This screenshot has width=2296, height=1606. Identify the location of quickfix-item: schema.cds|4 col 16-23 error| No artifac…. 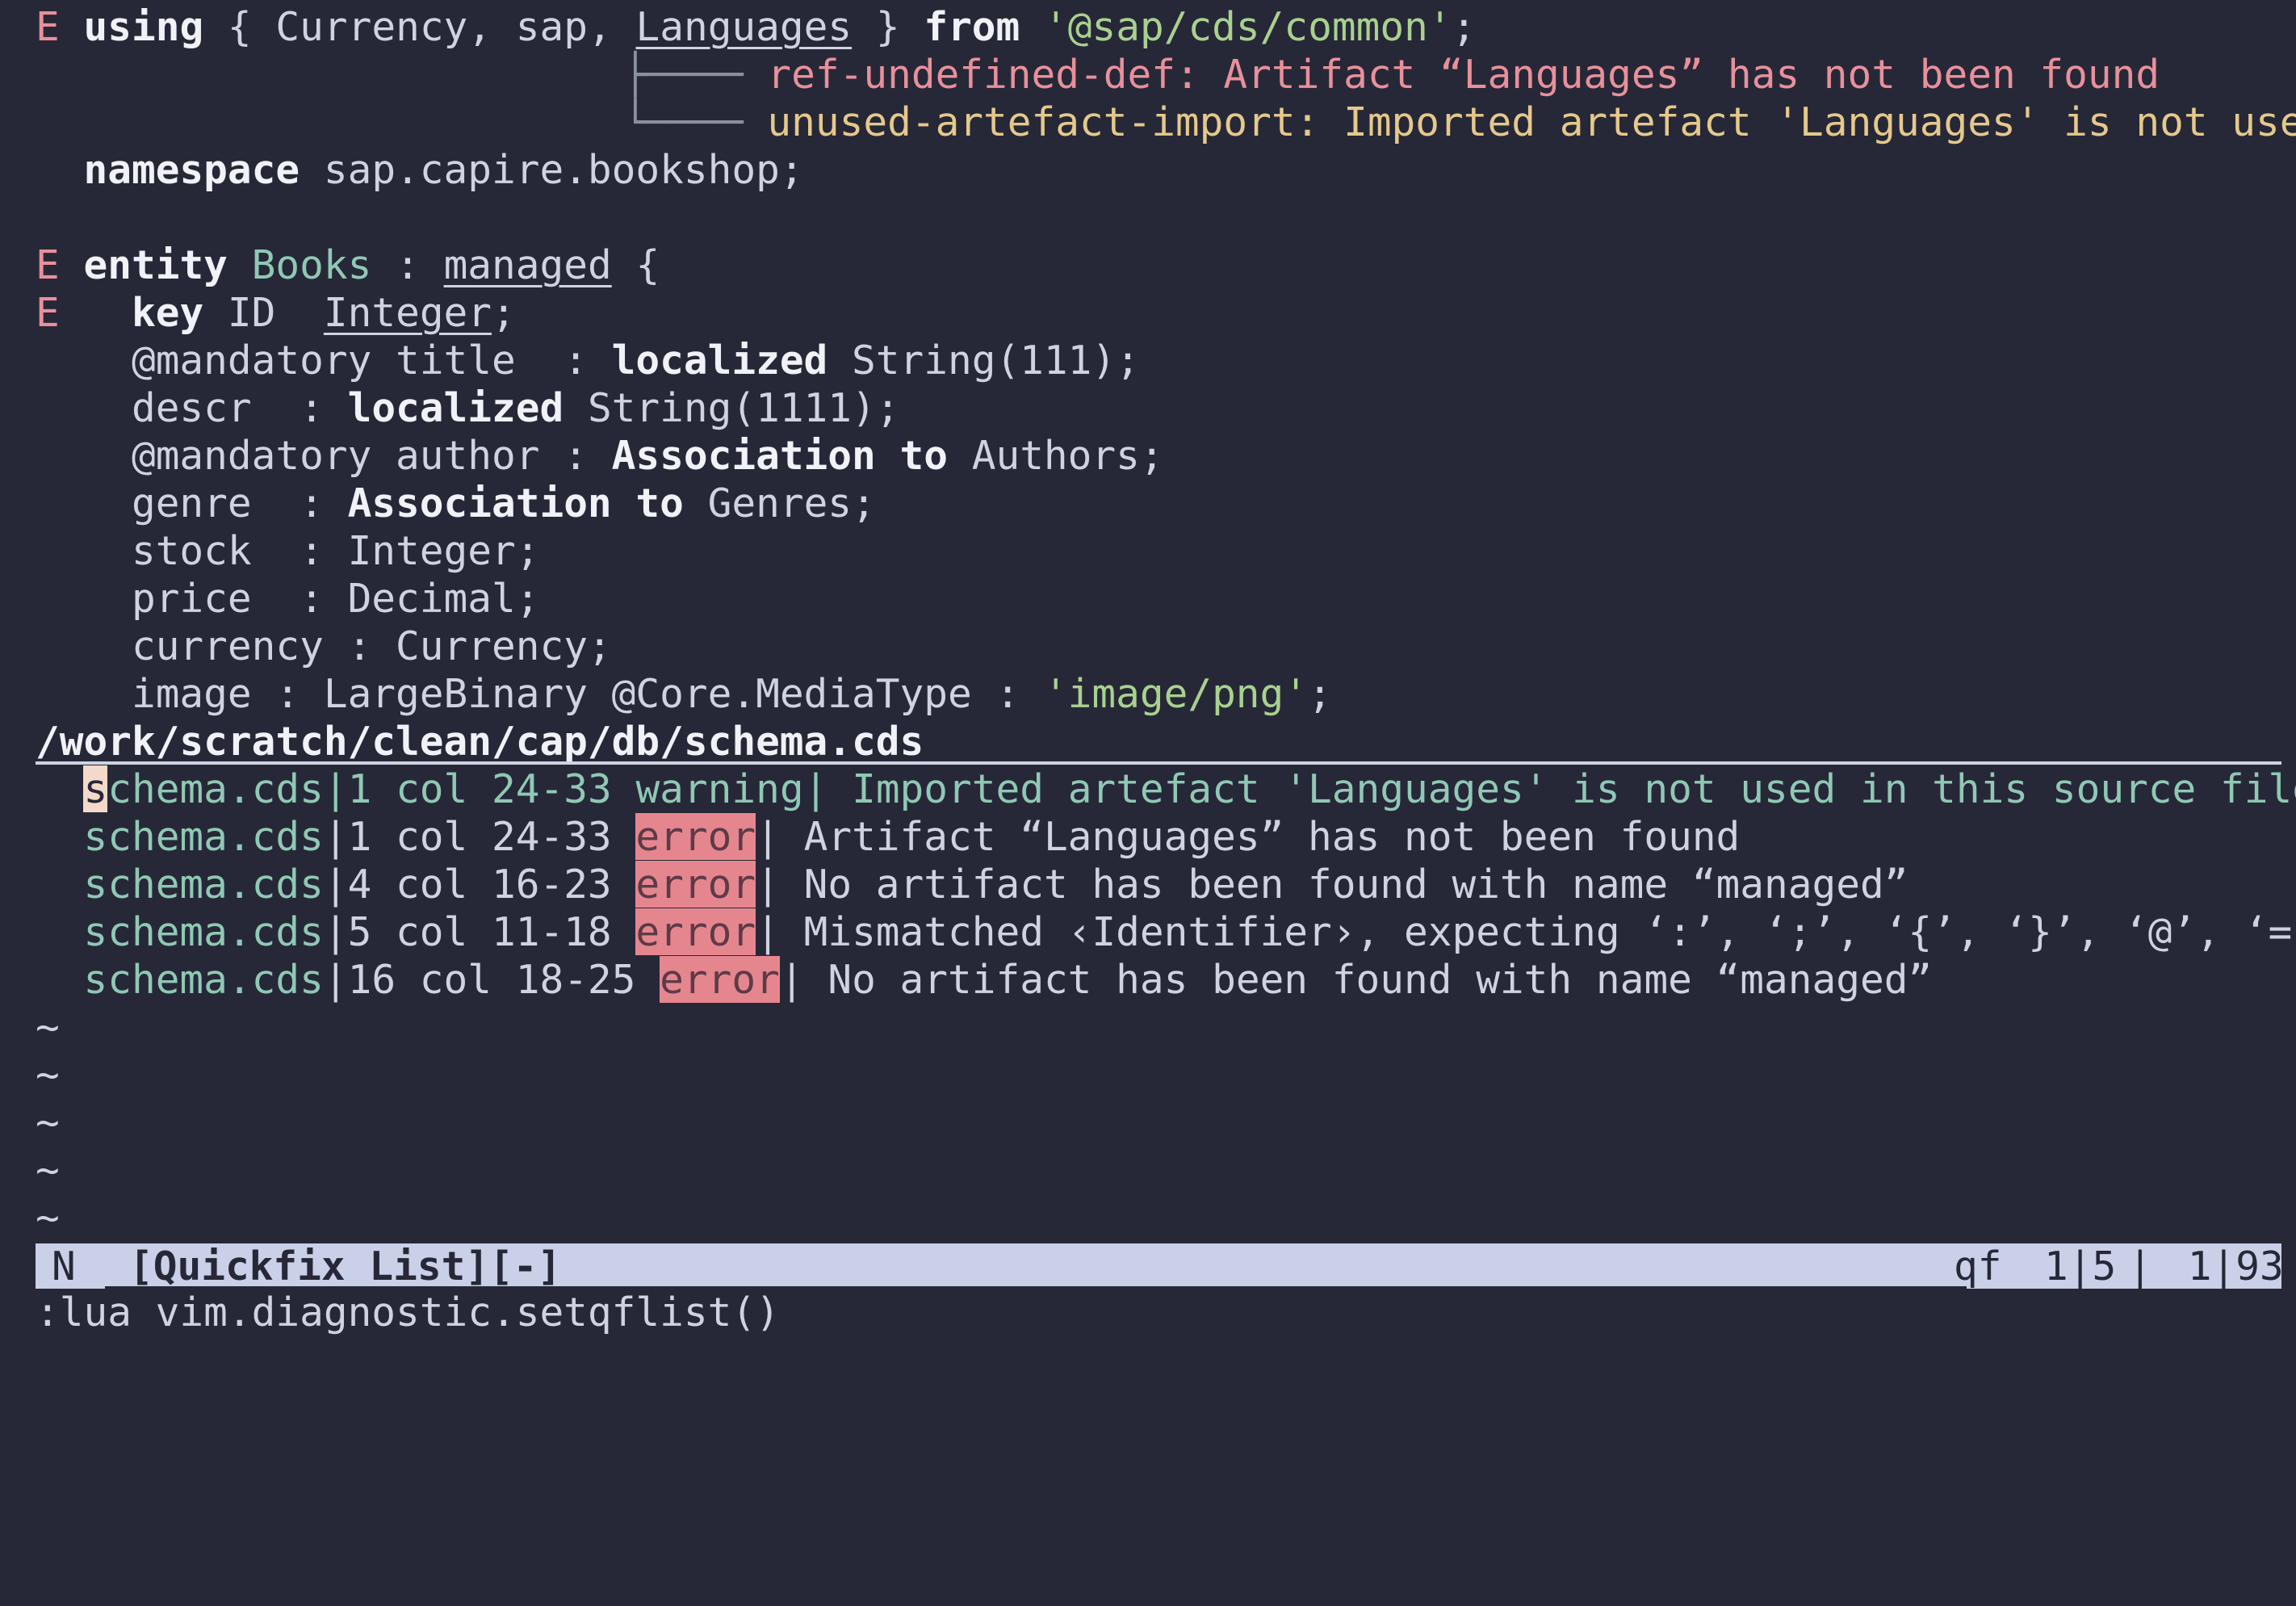
(972, 885).